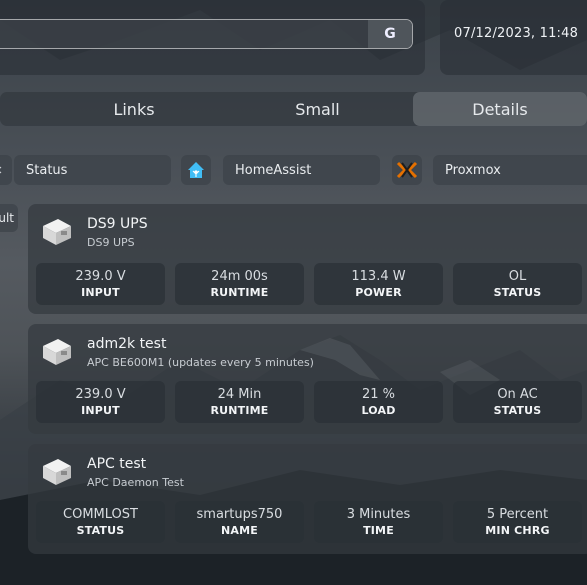 This screenshot has height=585, width=587. What do you see at coordinates (239, 394) in the screenshot?
I see `stat-value: 24 Min` at bounding box center [239, 394].